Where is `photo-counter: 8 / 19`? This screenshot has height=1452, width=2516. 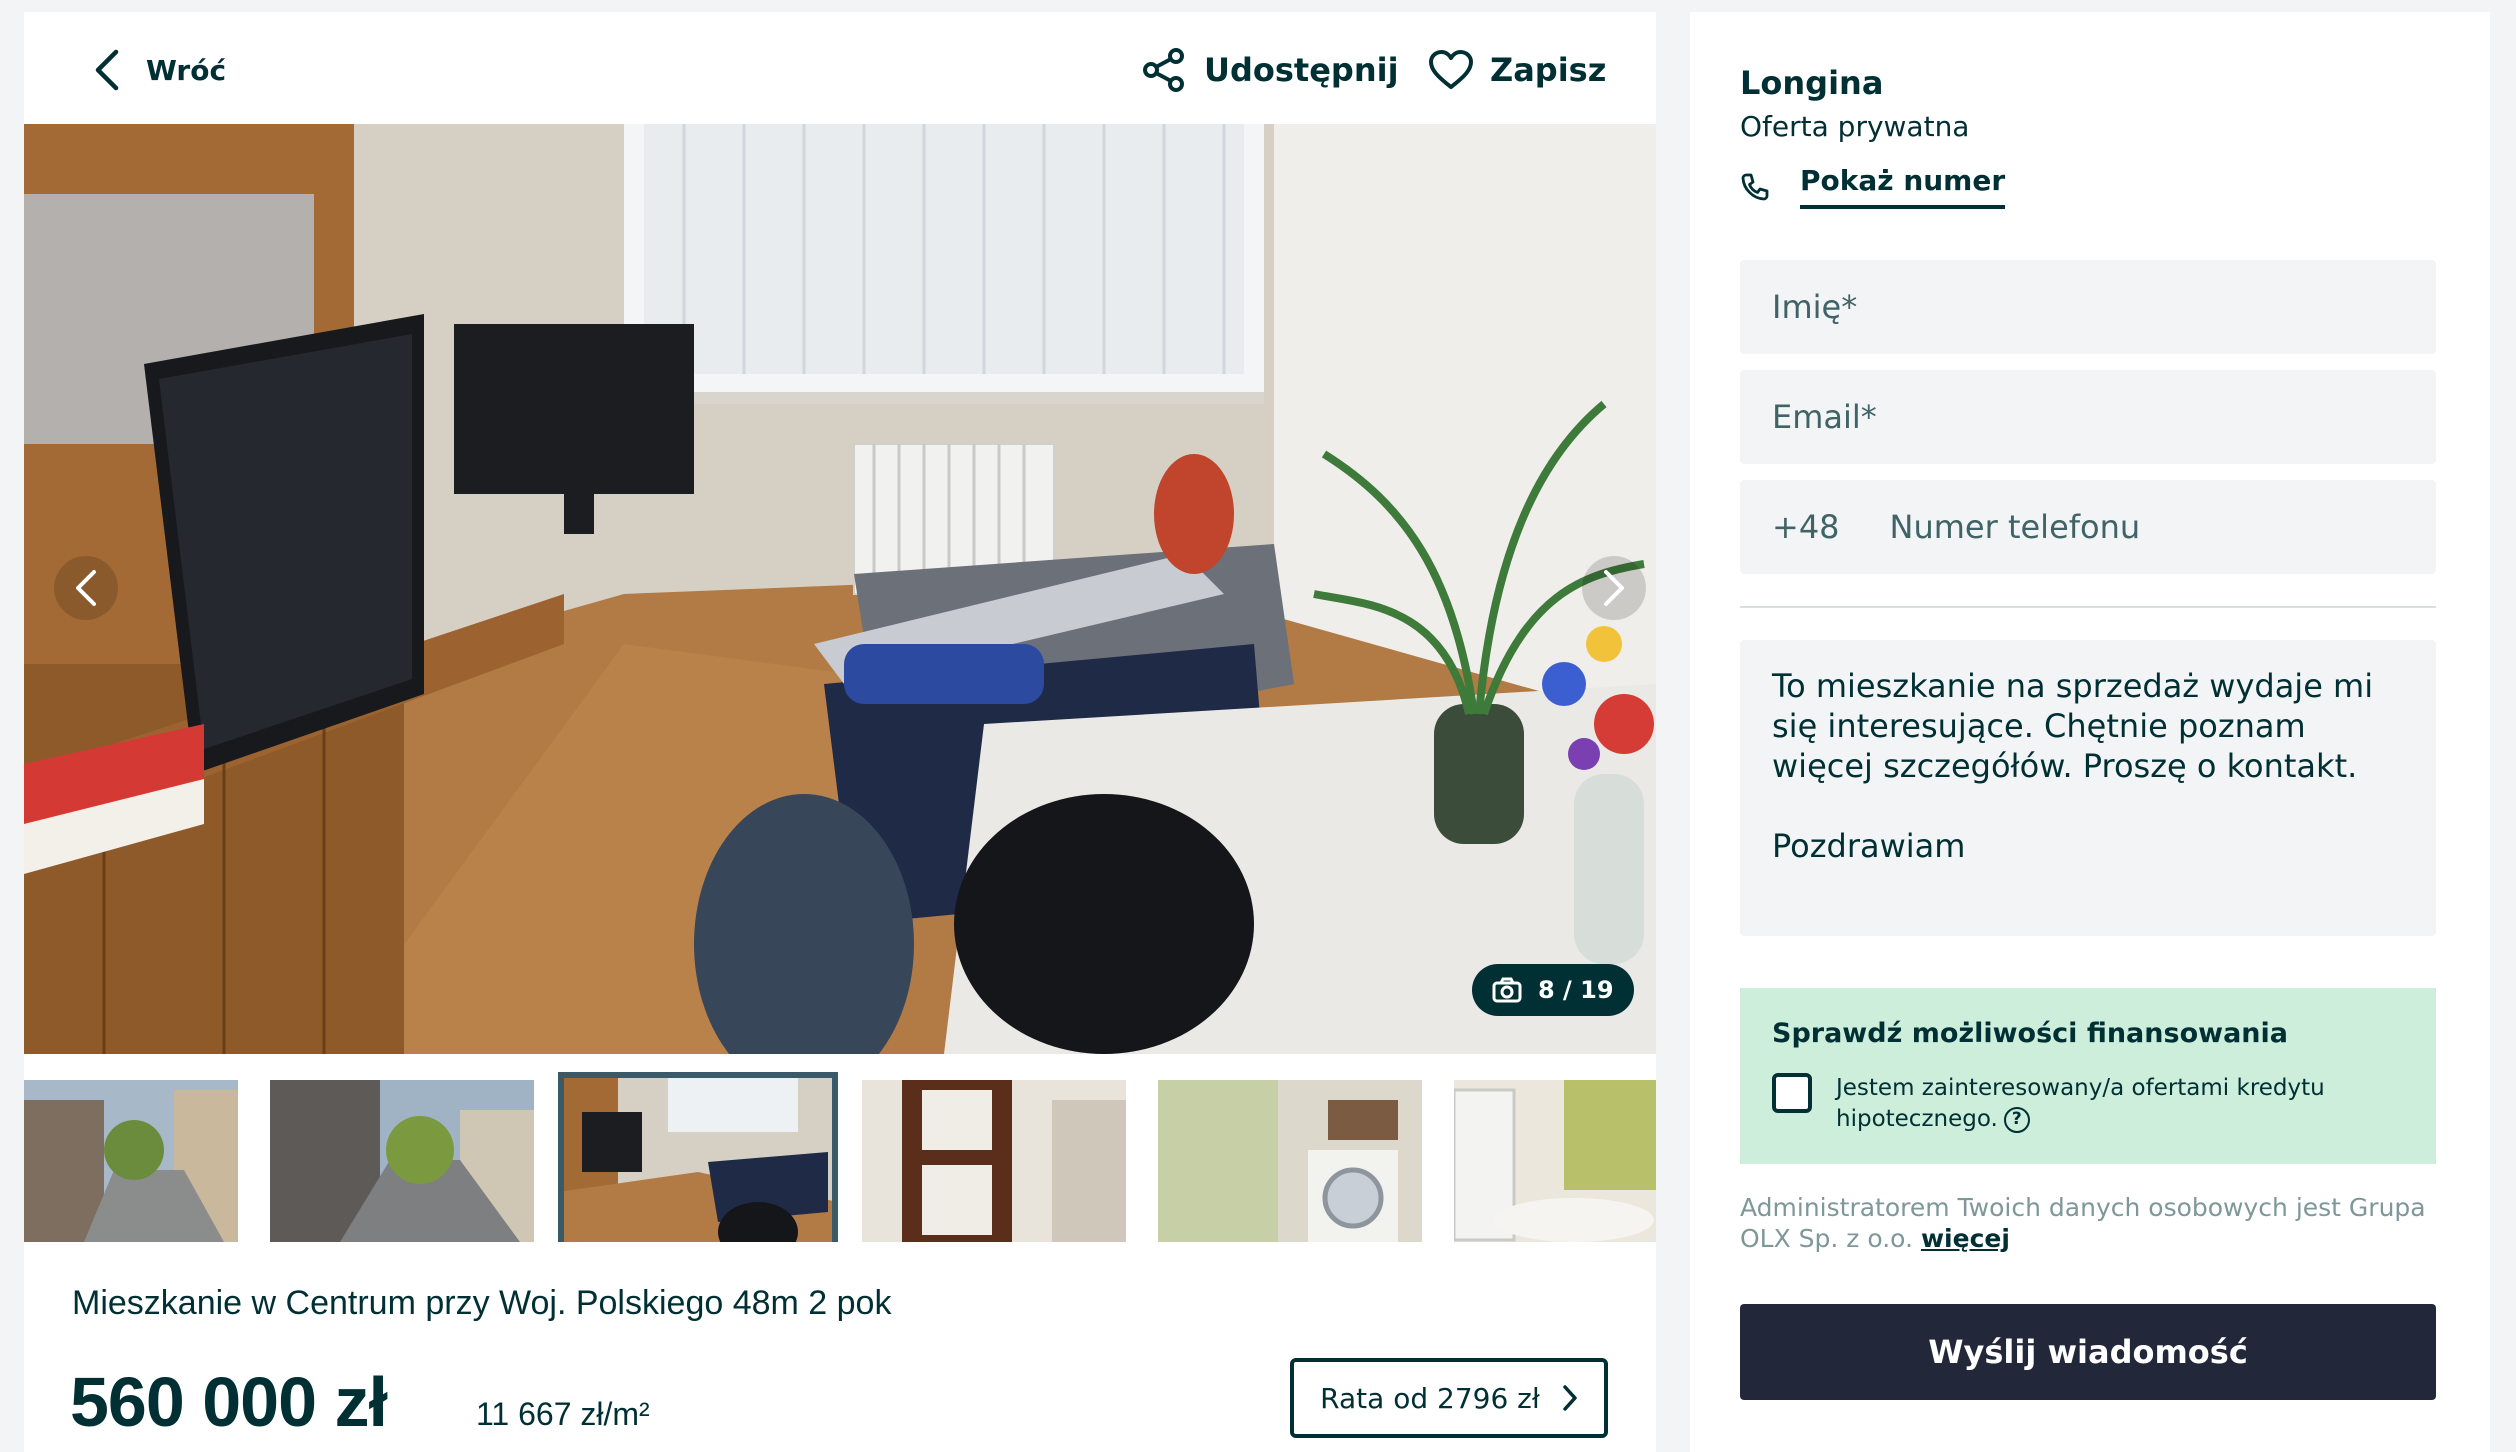 photo-counter: 8 / 19 is located at coordinates (1553, 990).